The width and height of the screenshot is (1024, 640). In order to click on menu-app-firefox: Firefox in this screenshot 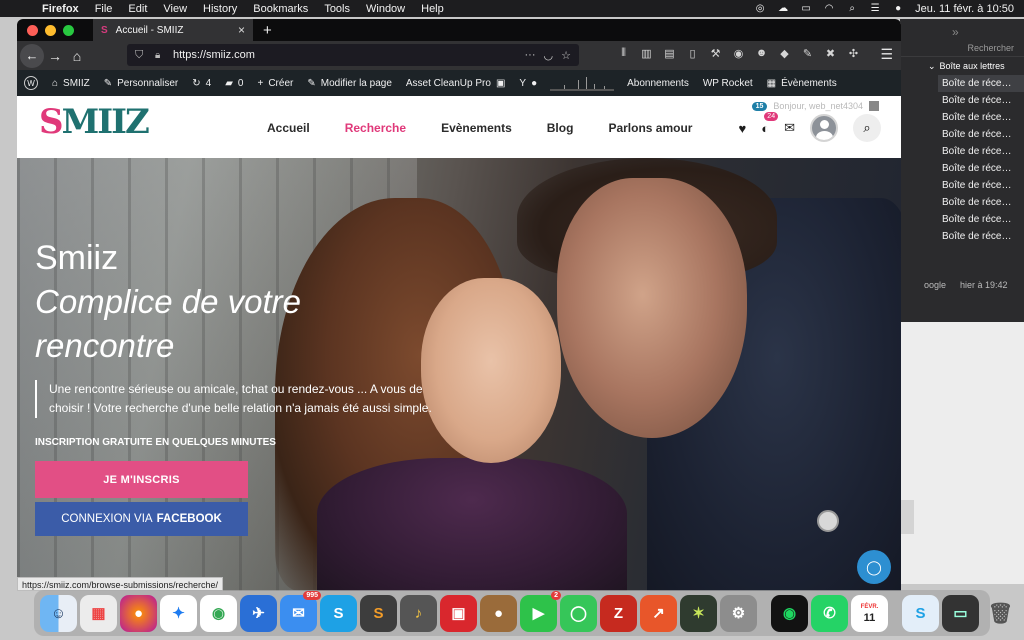, I will do `click(60, 9)`.